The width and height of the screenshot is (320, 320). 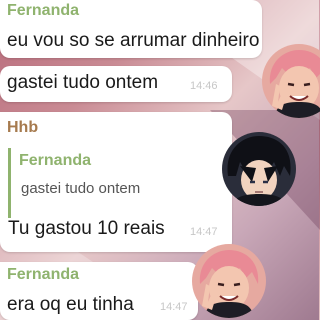 What do you see at coordinates (55, 160) in the screenshot?
I see `reply-sender-name: Fernanda` at bounding box center [55, 160].